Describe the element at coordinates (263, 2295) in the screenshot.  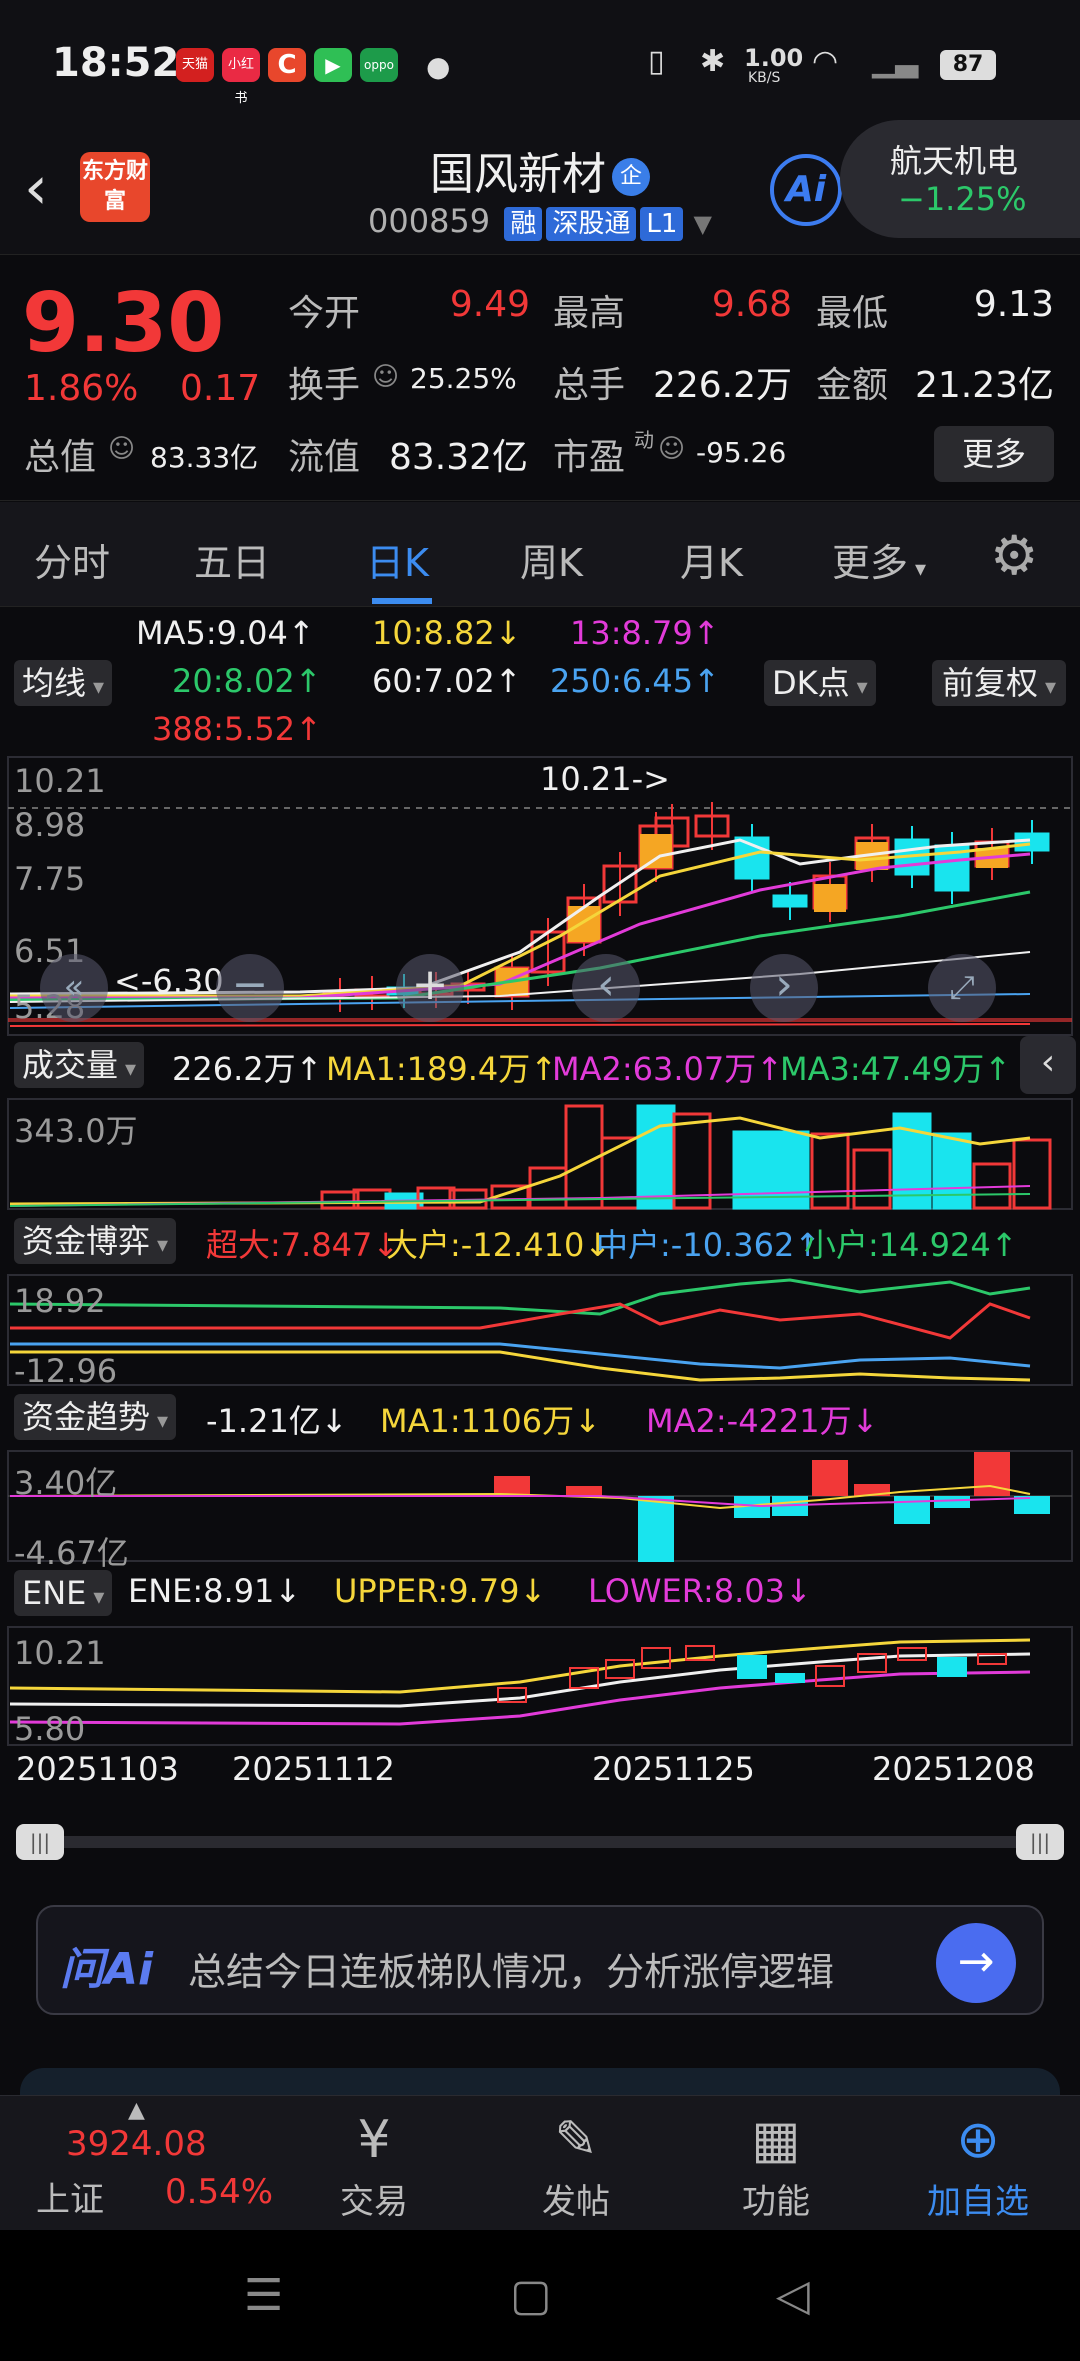
I see `menu-icon: ☰` at that location.